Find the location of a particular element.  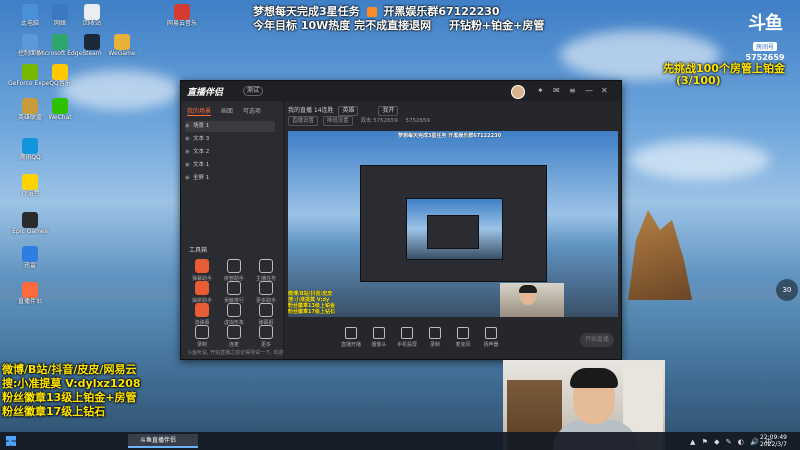

clock: 22:09:49 2022/3/7 is located at coordinates (773, 441).